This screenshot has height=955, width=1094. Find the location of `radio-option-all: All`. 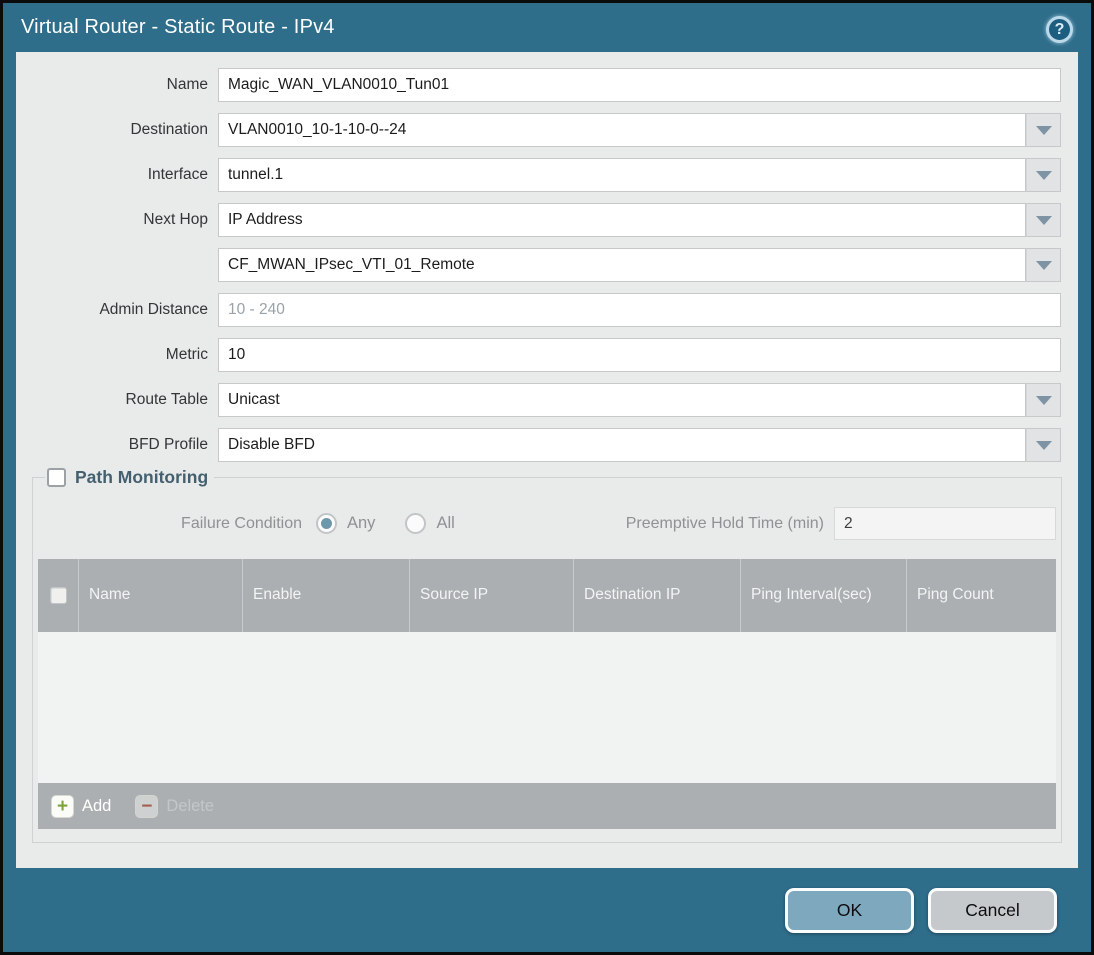

radio-option-all: All is located at coordinates (430, 523).